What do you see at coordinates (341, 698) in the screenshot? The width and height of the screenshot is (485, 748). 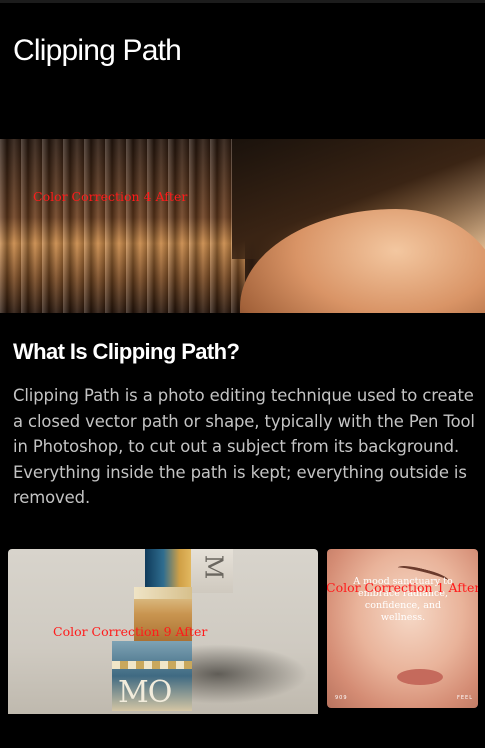 I see `face-footer-left: 909` at bounding box center [341, 698].